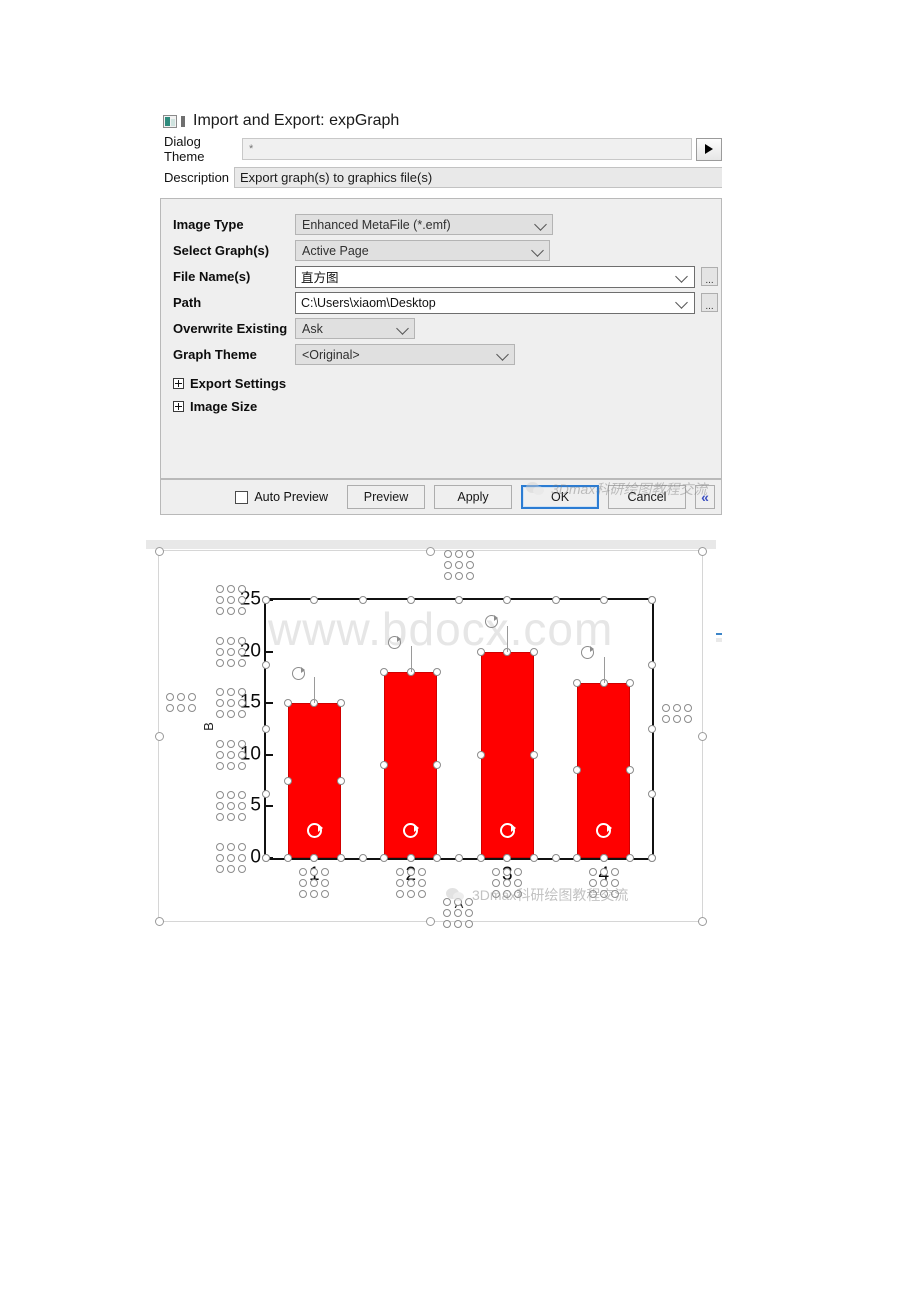  Describe the element at coordinates (647, 497) in the screenshot. I see `cancel-button: Cancel` at that location.